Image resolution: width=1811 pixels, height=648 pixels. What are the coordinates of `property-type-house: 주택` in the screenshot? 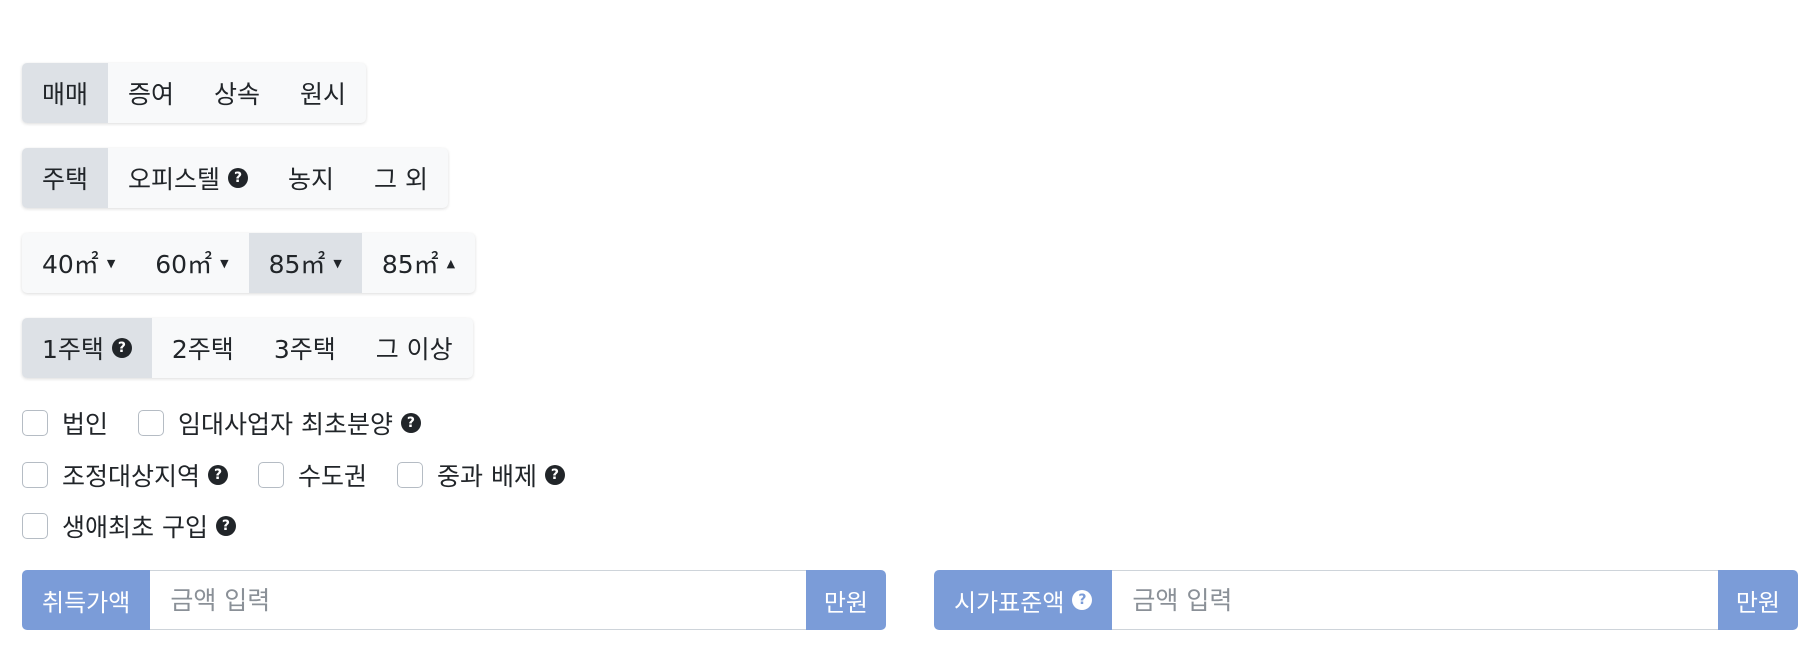 It's located at (65, 178).